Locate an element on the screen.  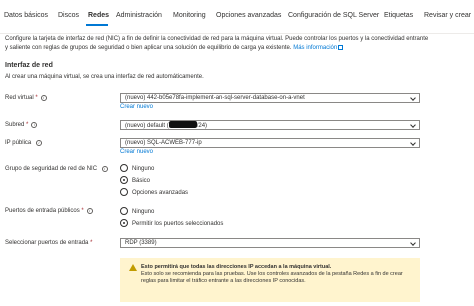
select-ports-dropdown: RDP (3389) is located at coordinates (270, 243).